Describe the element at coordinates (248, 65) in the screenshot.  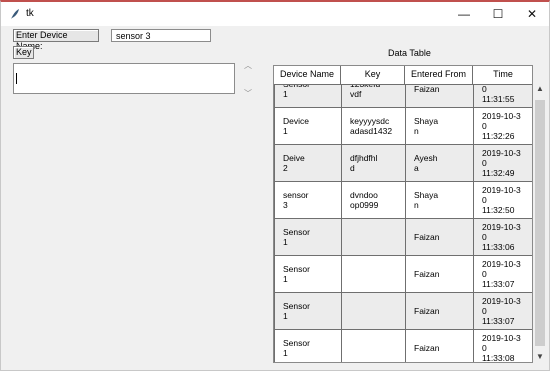
I see `chevron-up-icon: ︿` at that location.